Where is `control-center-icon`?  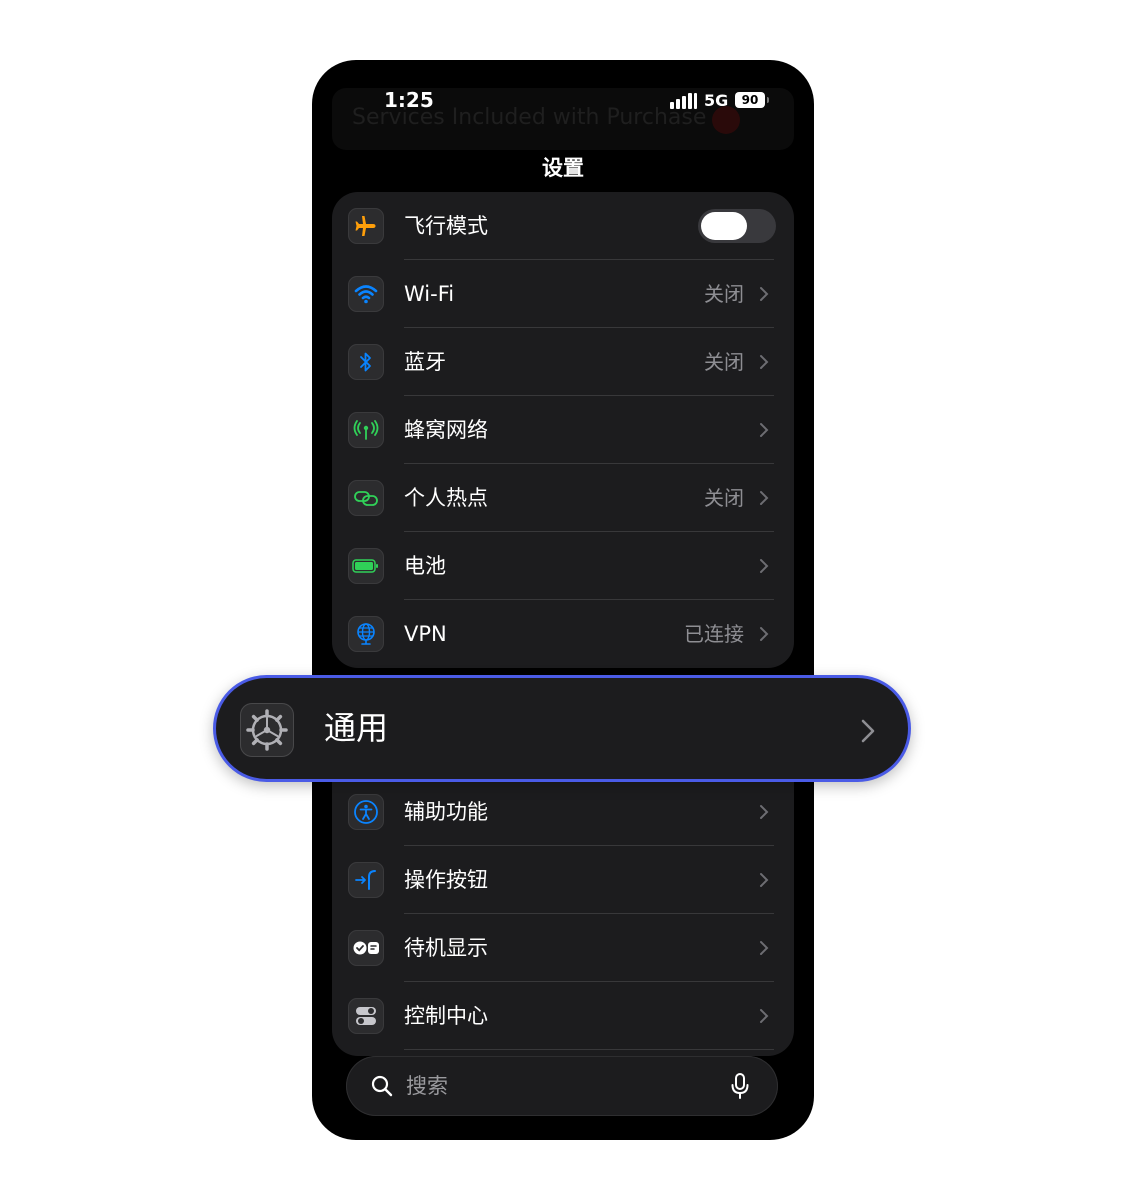 control-center-icon is located at coordinates (366, 1016).